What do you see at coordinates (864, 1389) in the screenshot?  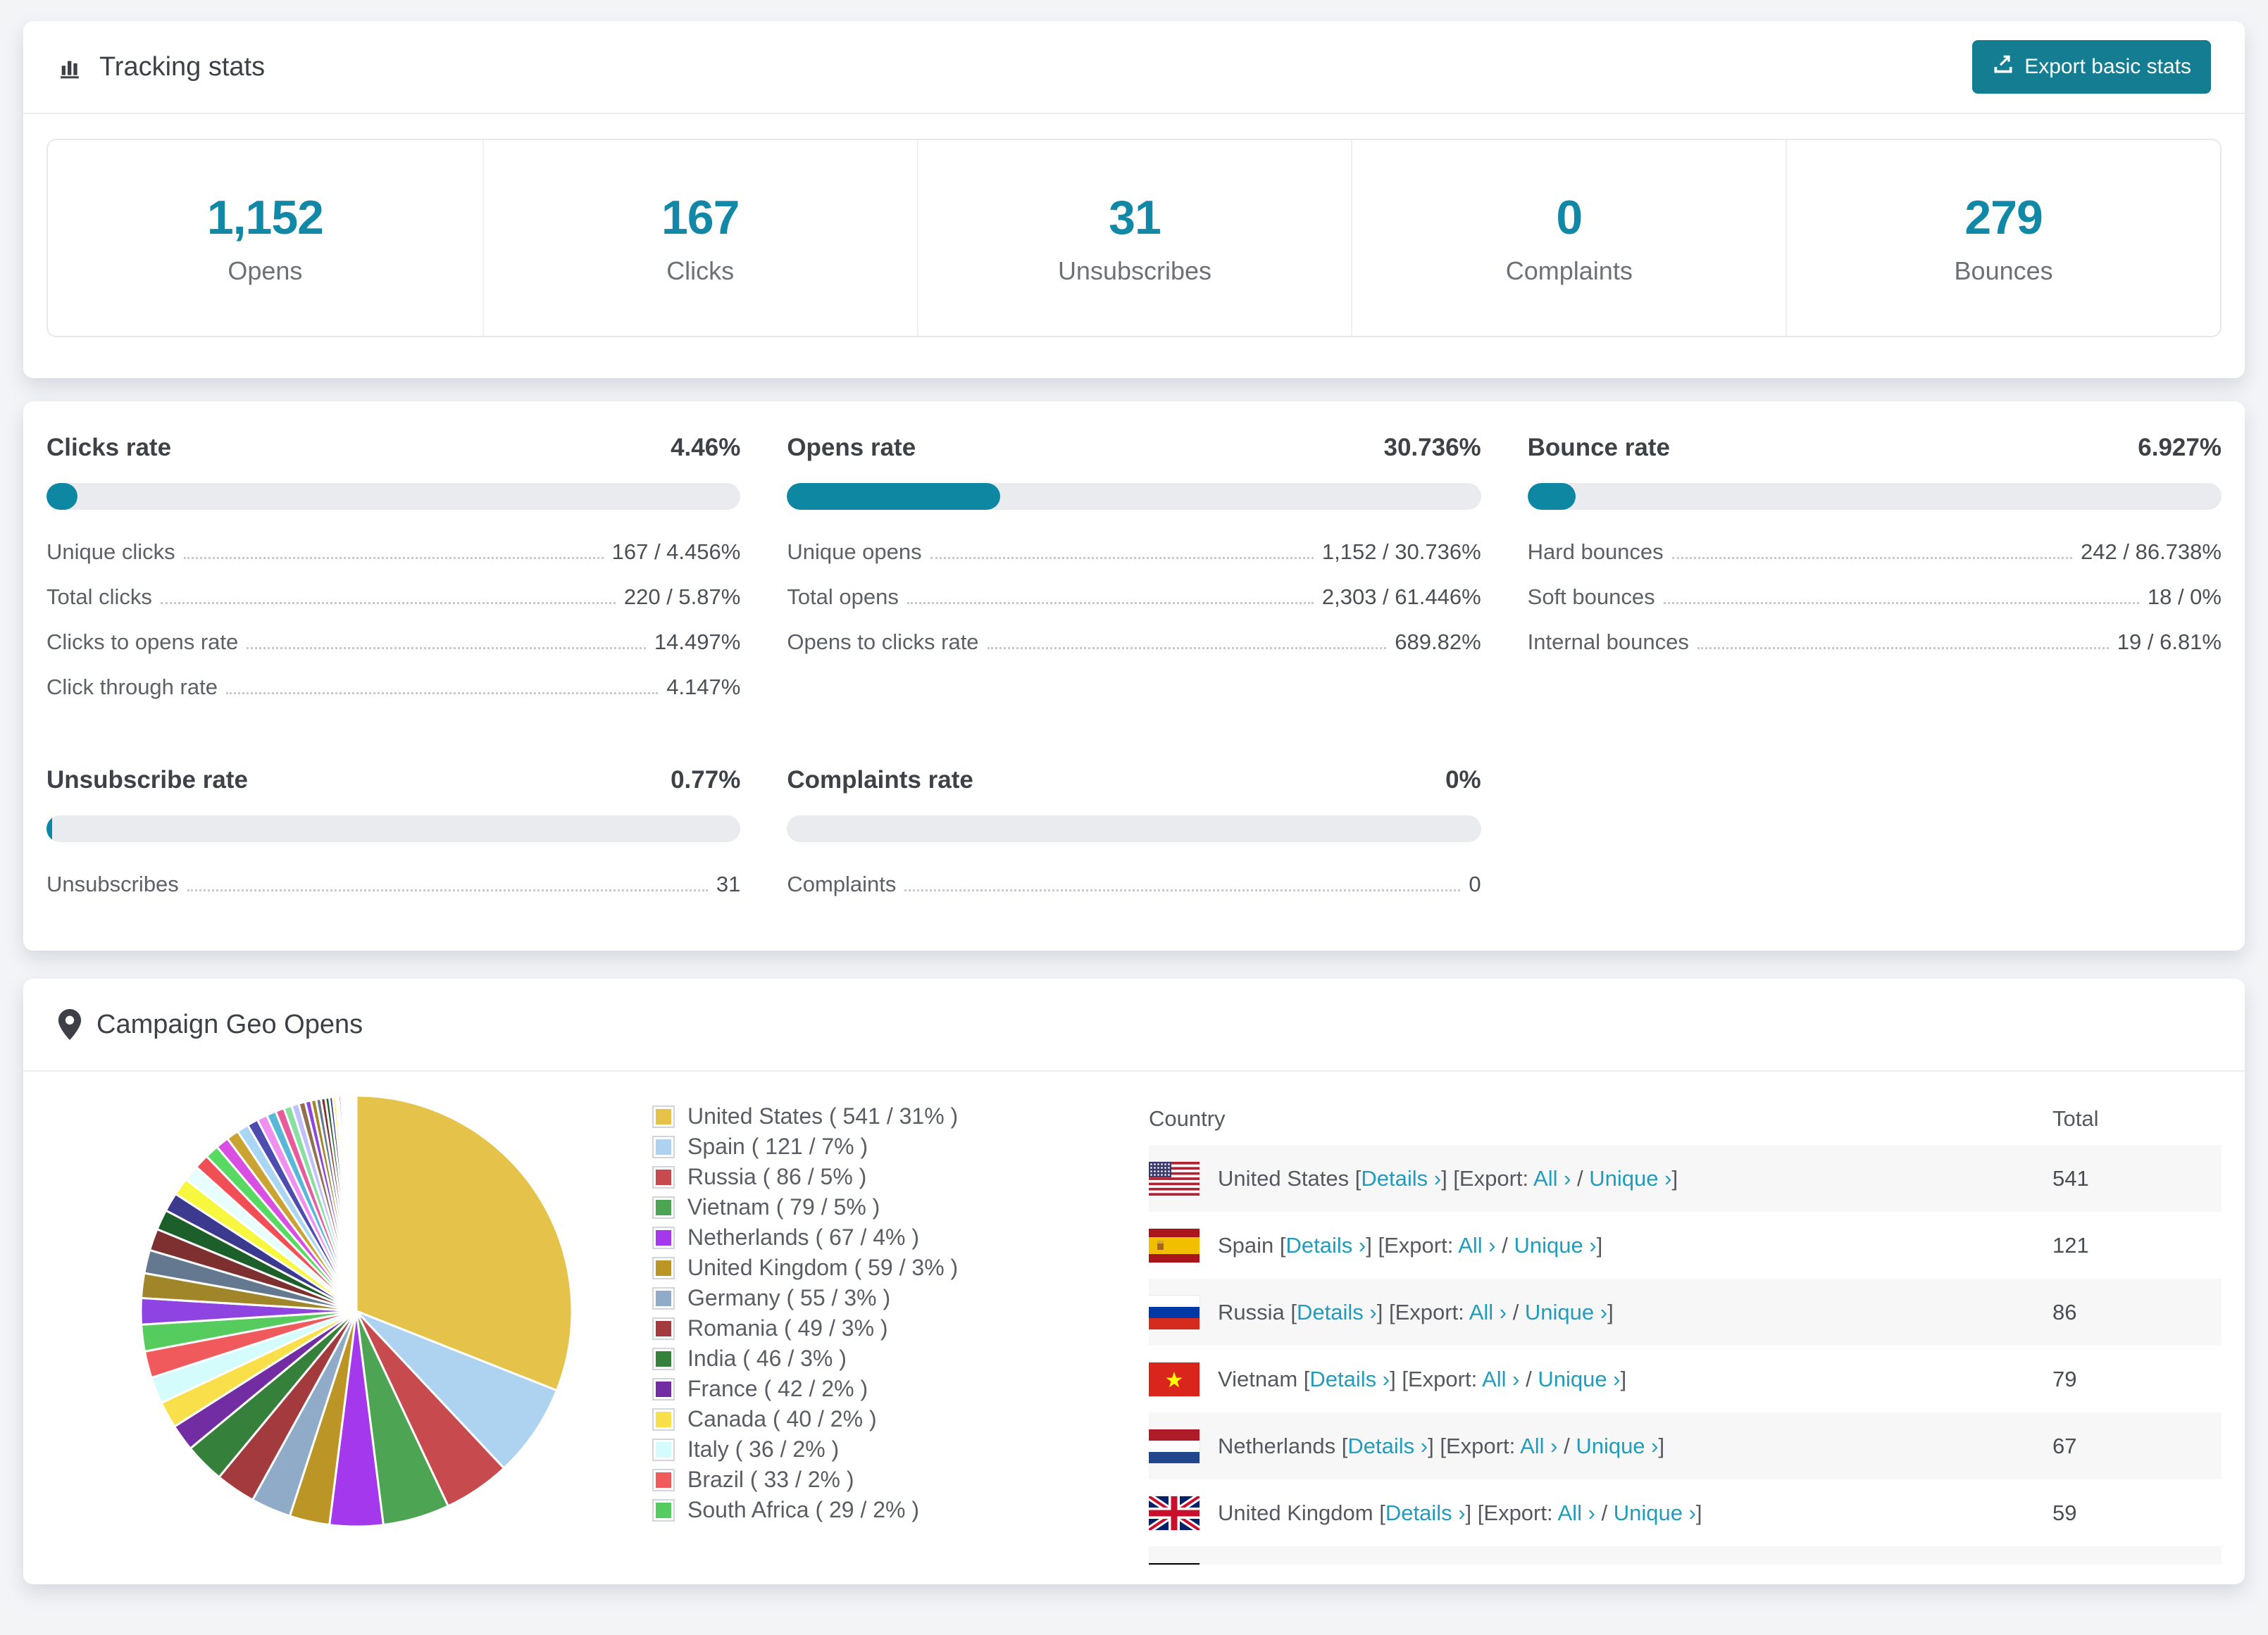 I see `legend-item: France ( 42 / 2% )` at bounding box center [864, 1389].